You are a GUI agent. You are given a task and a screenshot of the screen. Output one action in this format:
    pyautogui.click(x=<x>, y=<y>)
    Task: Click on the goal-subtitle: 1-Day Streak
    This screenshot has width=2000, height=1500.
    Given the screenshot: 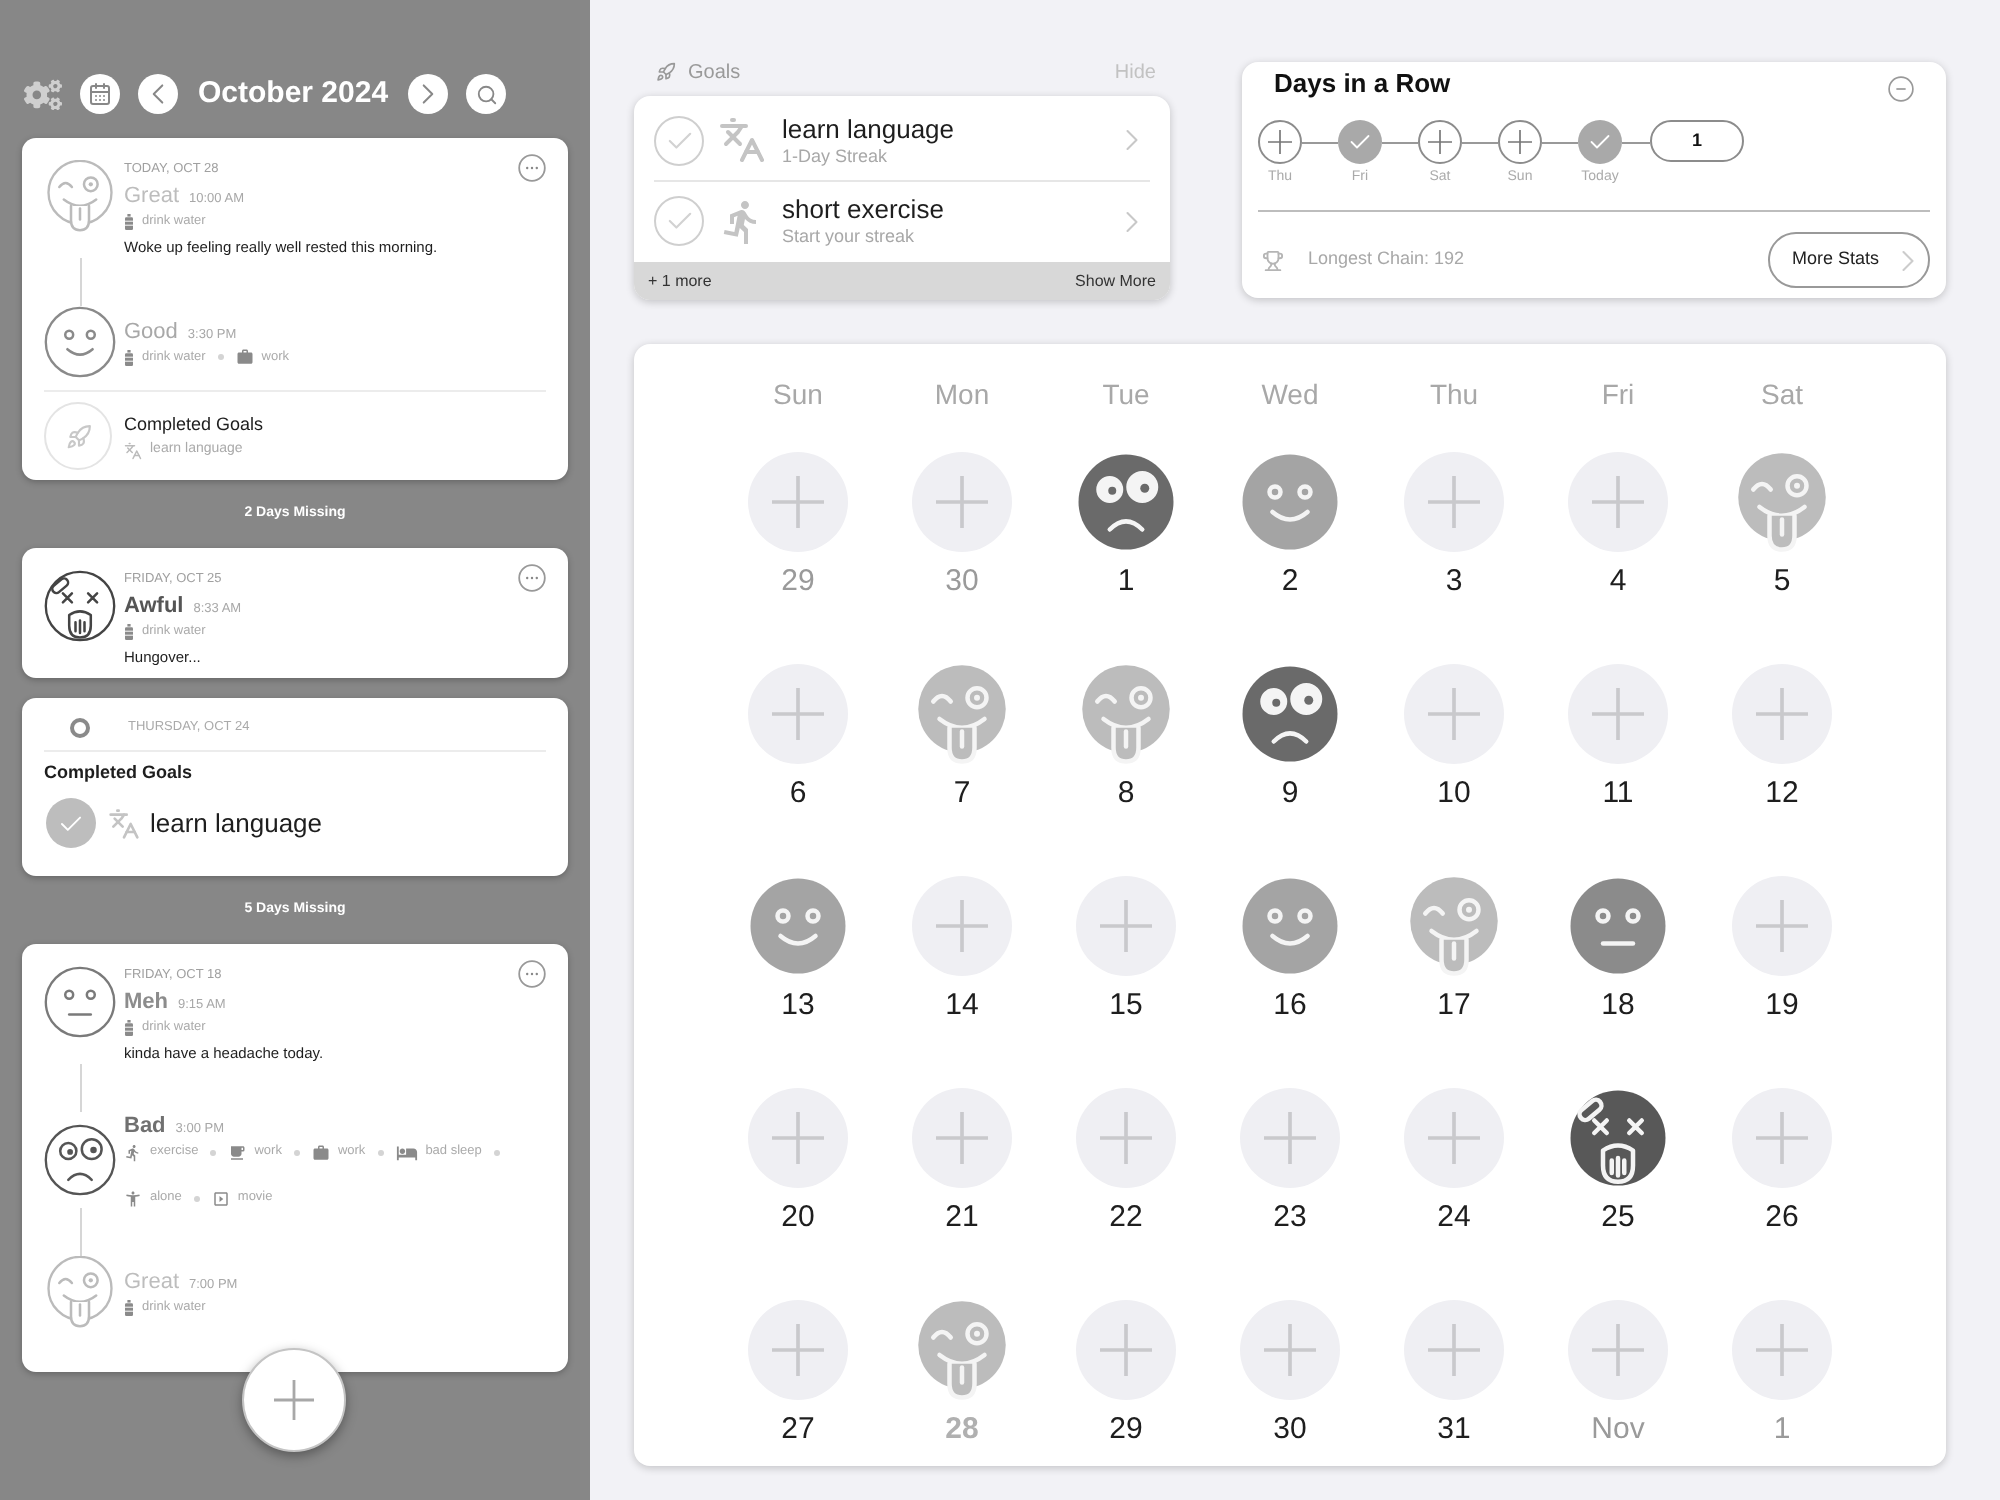 What is the action you would take?
    pyautogui.click(x=836, y=155)
    